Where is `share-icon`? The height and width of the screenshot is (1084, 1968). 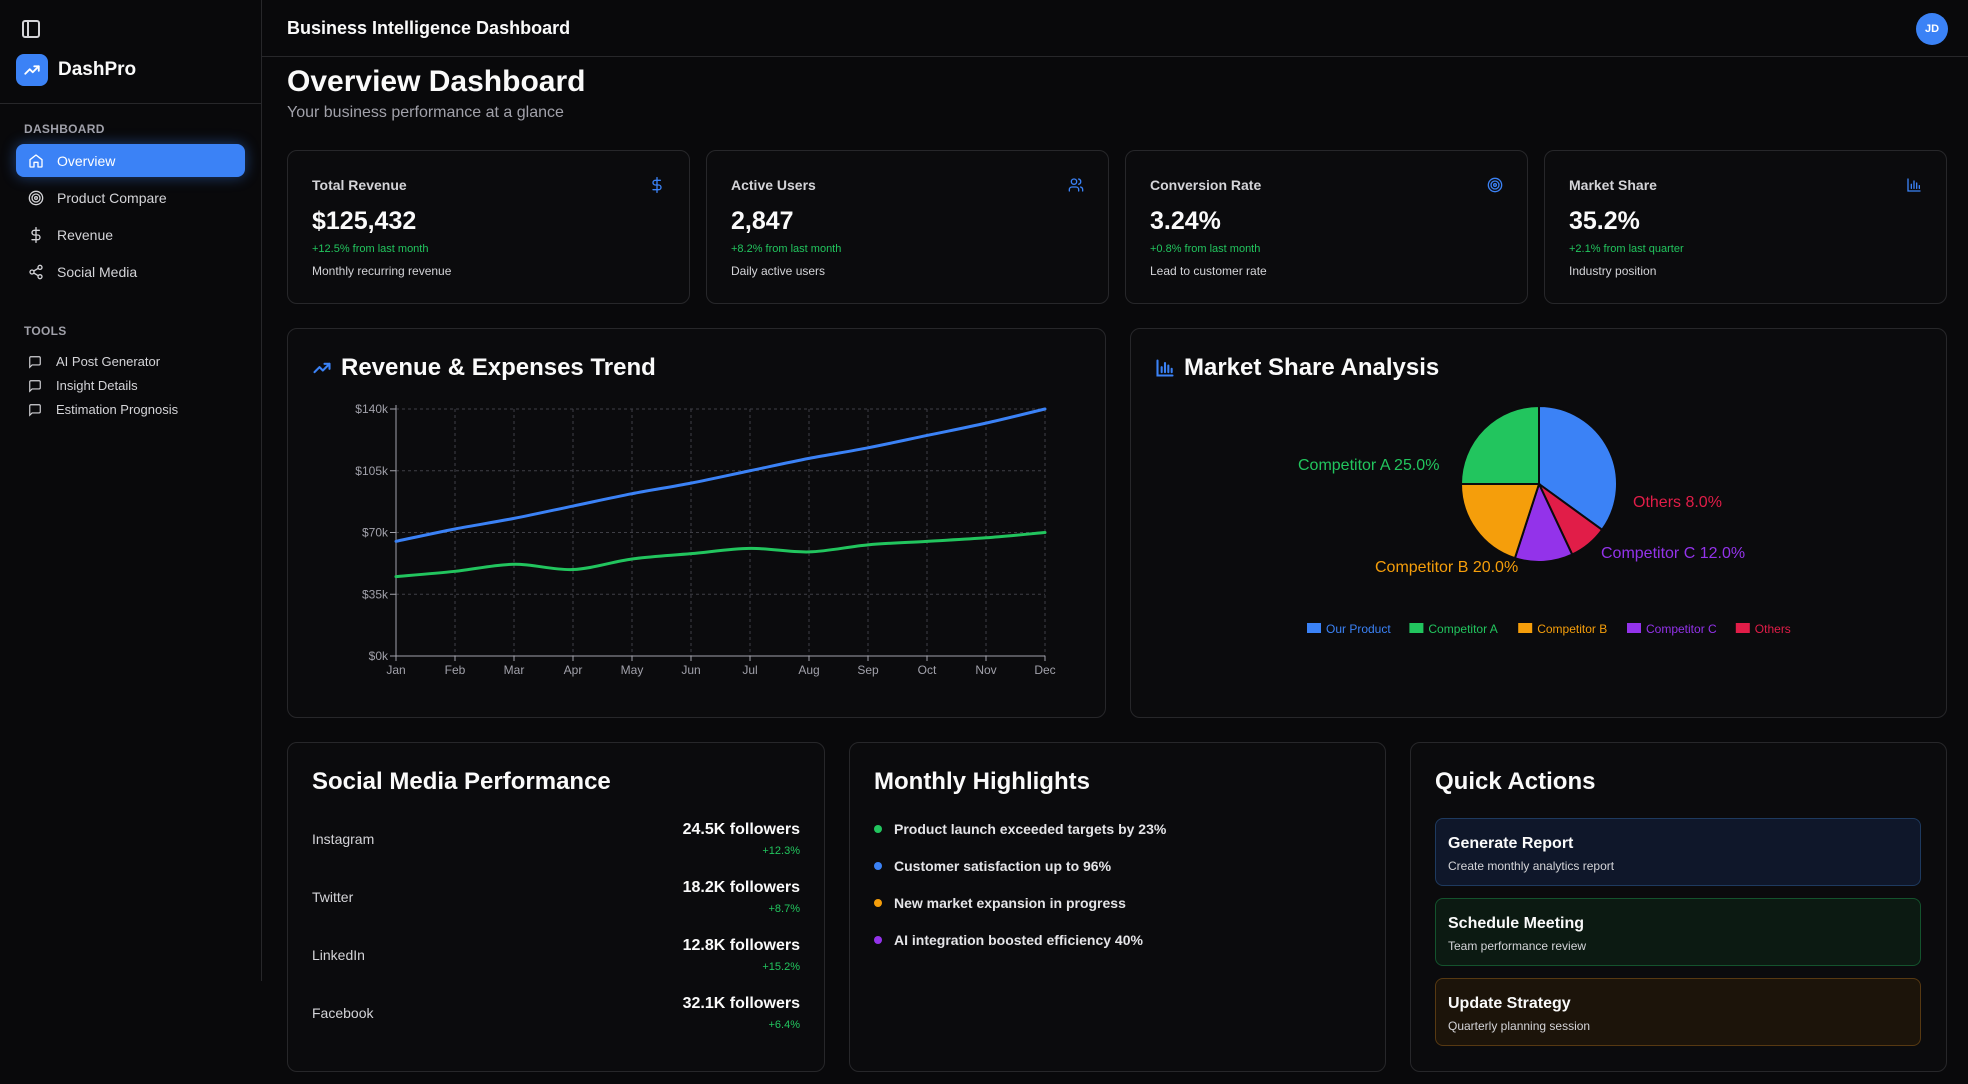
share-icon is located at coordinates (36, 271).